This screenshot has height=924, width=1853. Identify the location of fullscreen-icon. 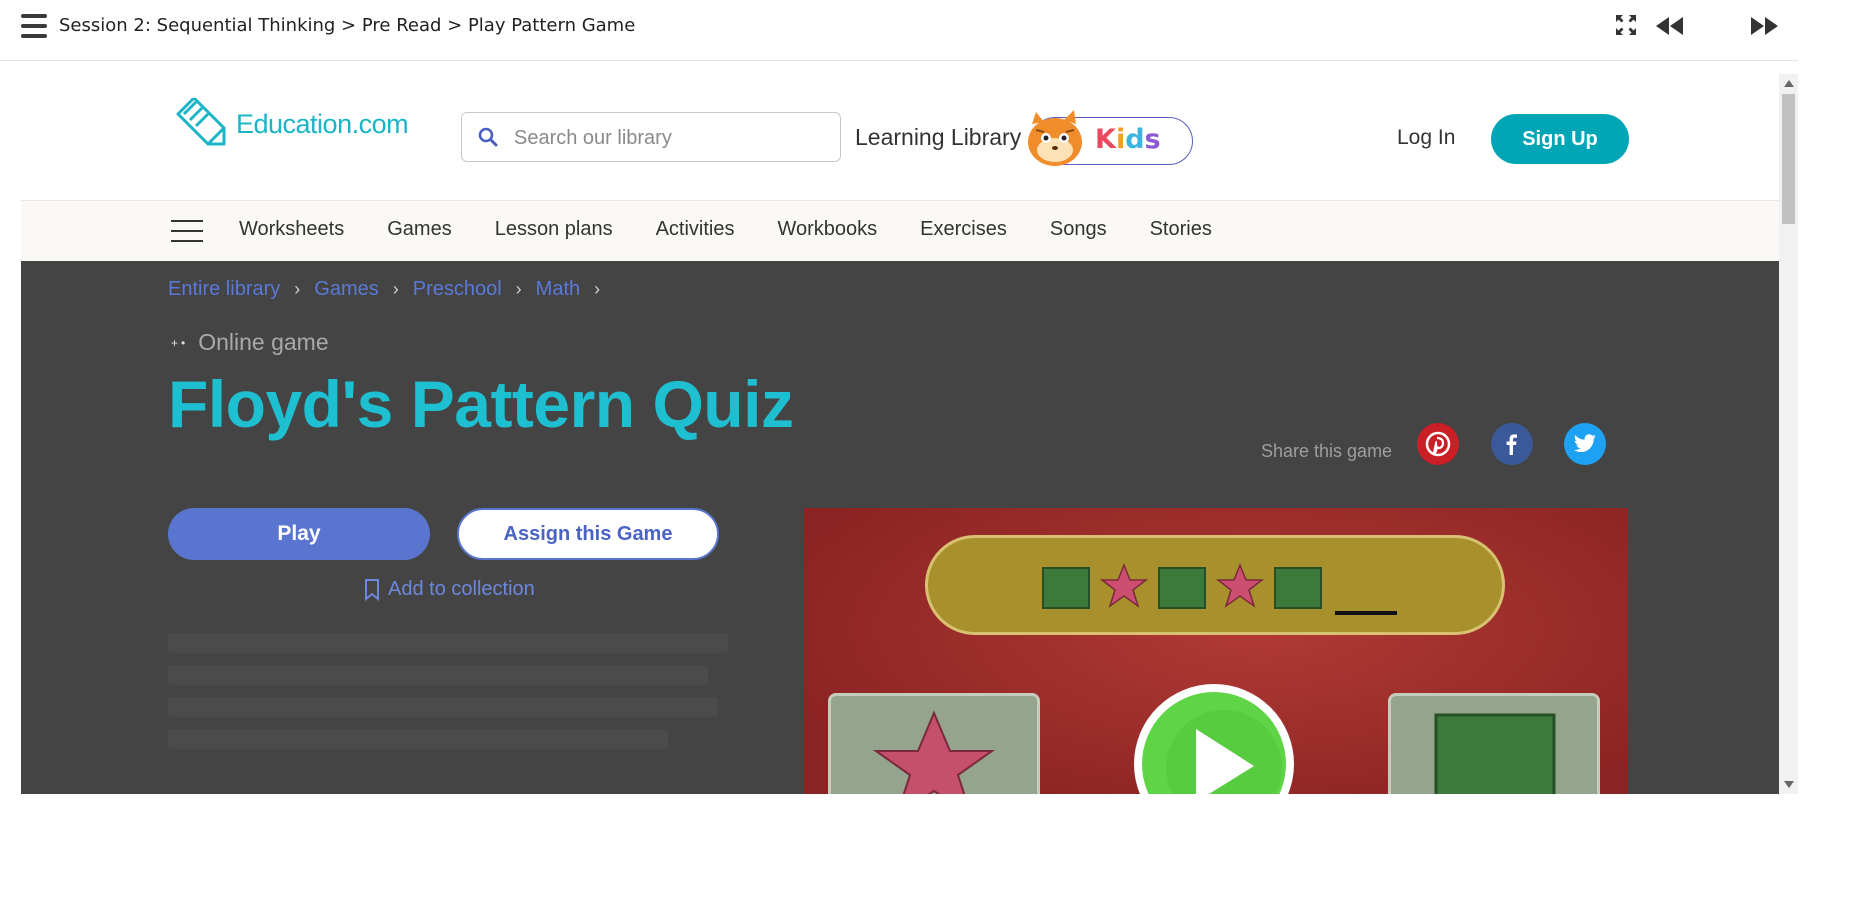
(1626, 27).